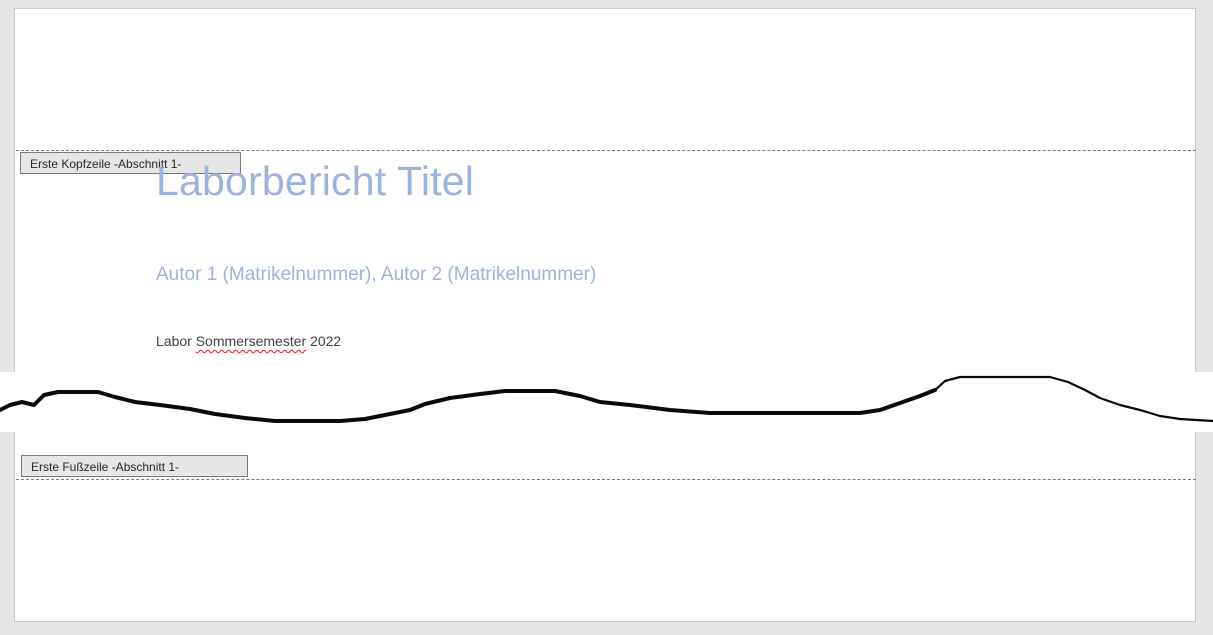  What do you see at coordinates (315, 181) in the screenshot?
I see `document-title: Laborbericht Titel` at bounding box center [315, 181].